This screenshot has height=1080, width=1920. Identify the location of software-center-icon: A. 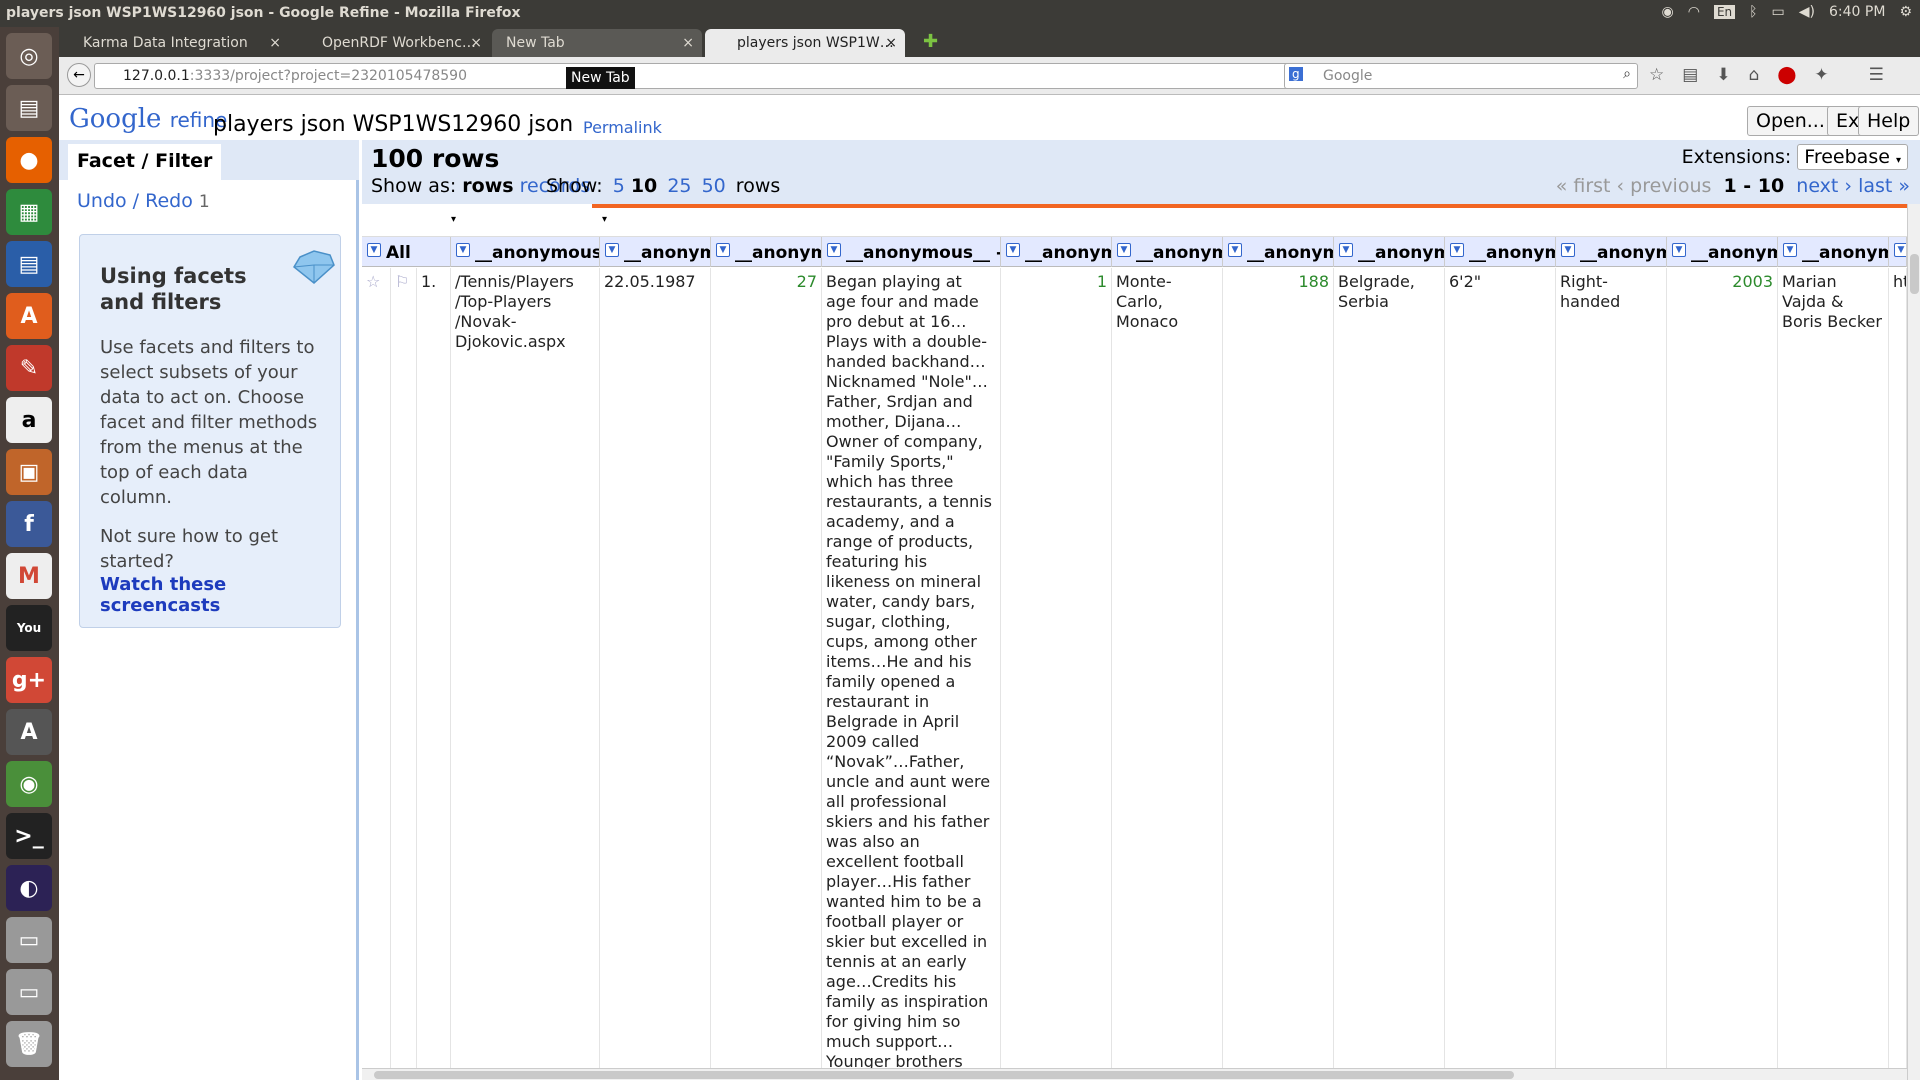
(29, 316).